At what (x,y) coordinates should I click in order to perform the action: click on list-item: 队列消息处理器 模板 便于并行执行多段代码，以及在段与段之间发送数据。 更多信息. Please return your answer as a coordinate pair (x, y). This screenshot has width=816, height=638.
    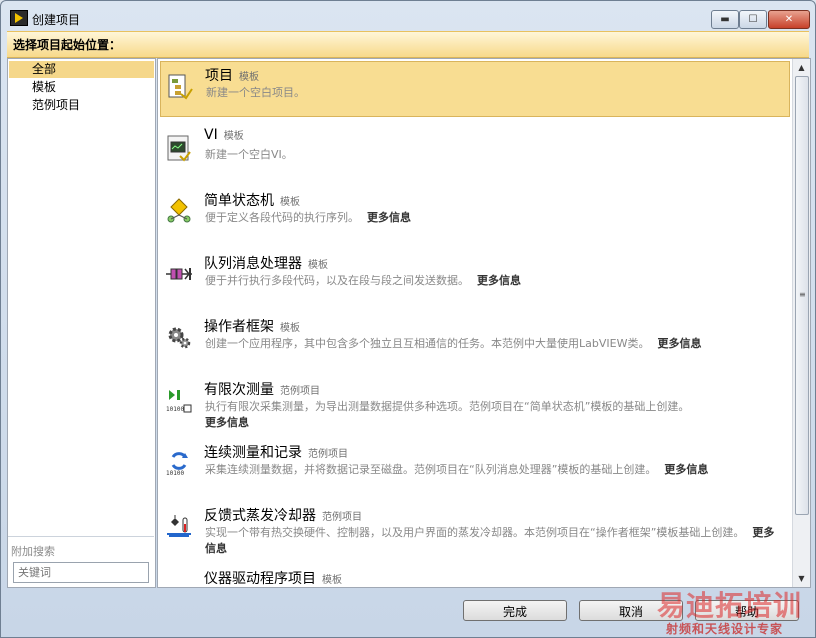
    Looking at the image, I should click on (475, 278).